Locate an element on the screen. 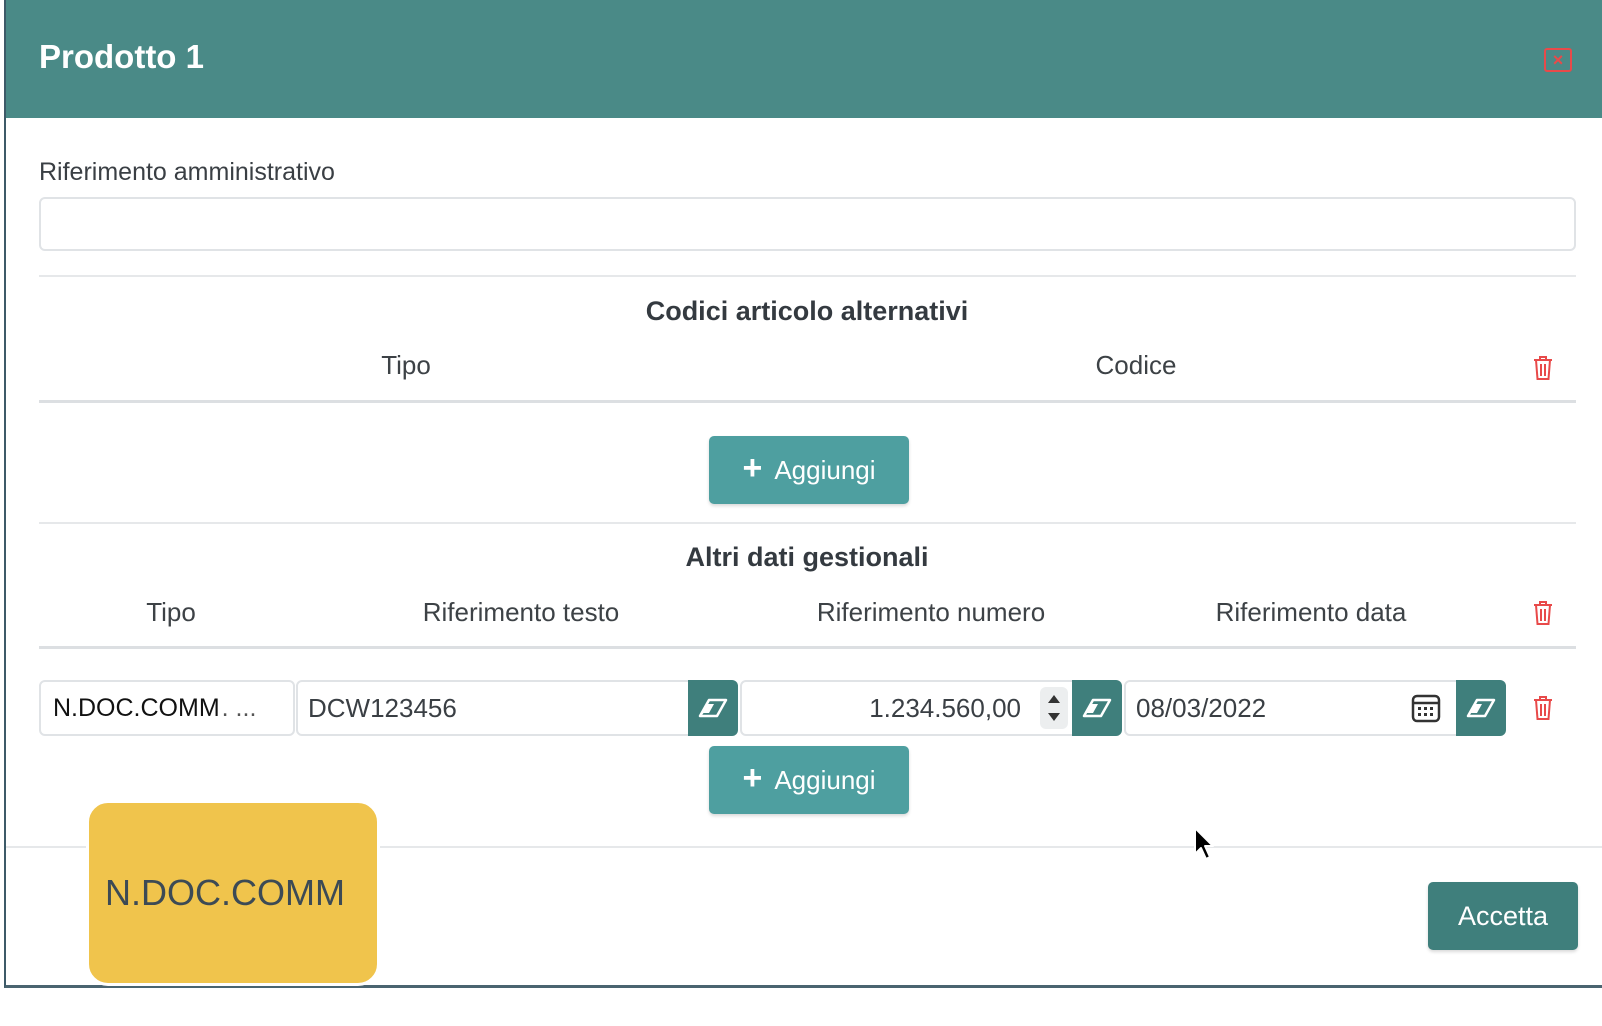 The width and height of the screenshot is (1602, 1026). number-spinner is located at coordinates (1054, 708).